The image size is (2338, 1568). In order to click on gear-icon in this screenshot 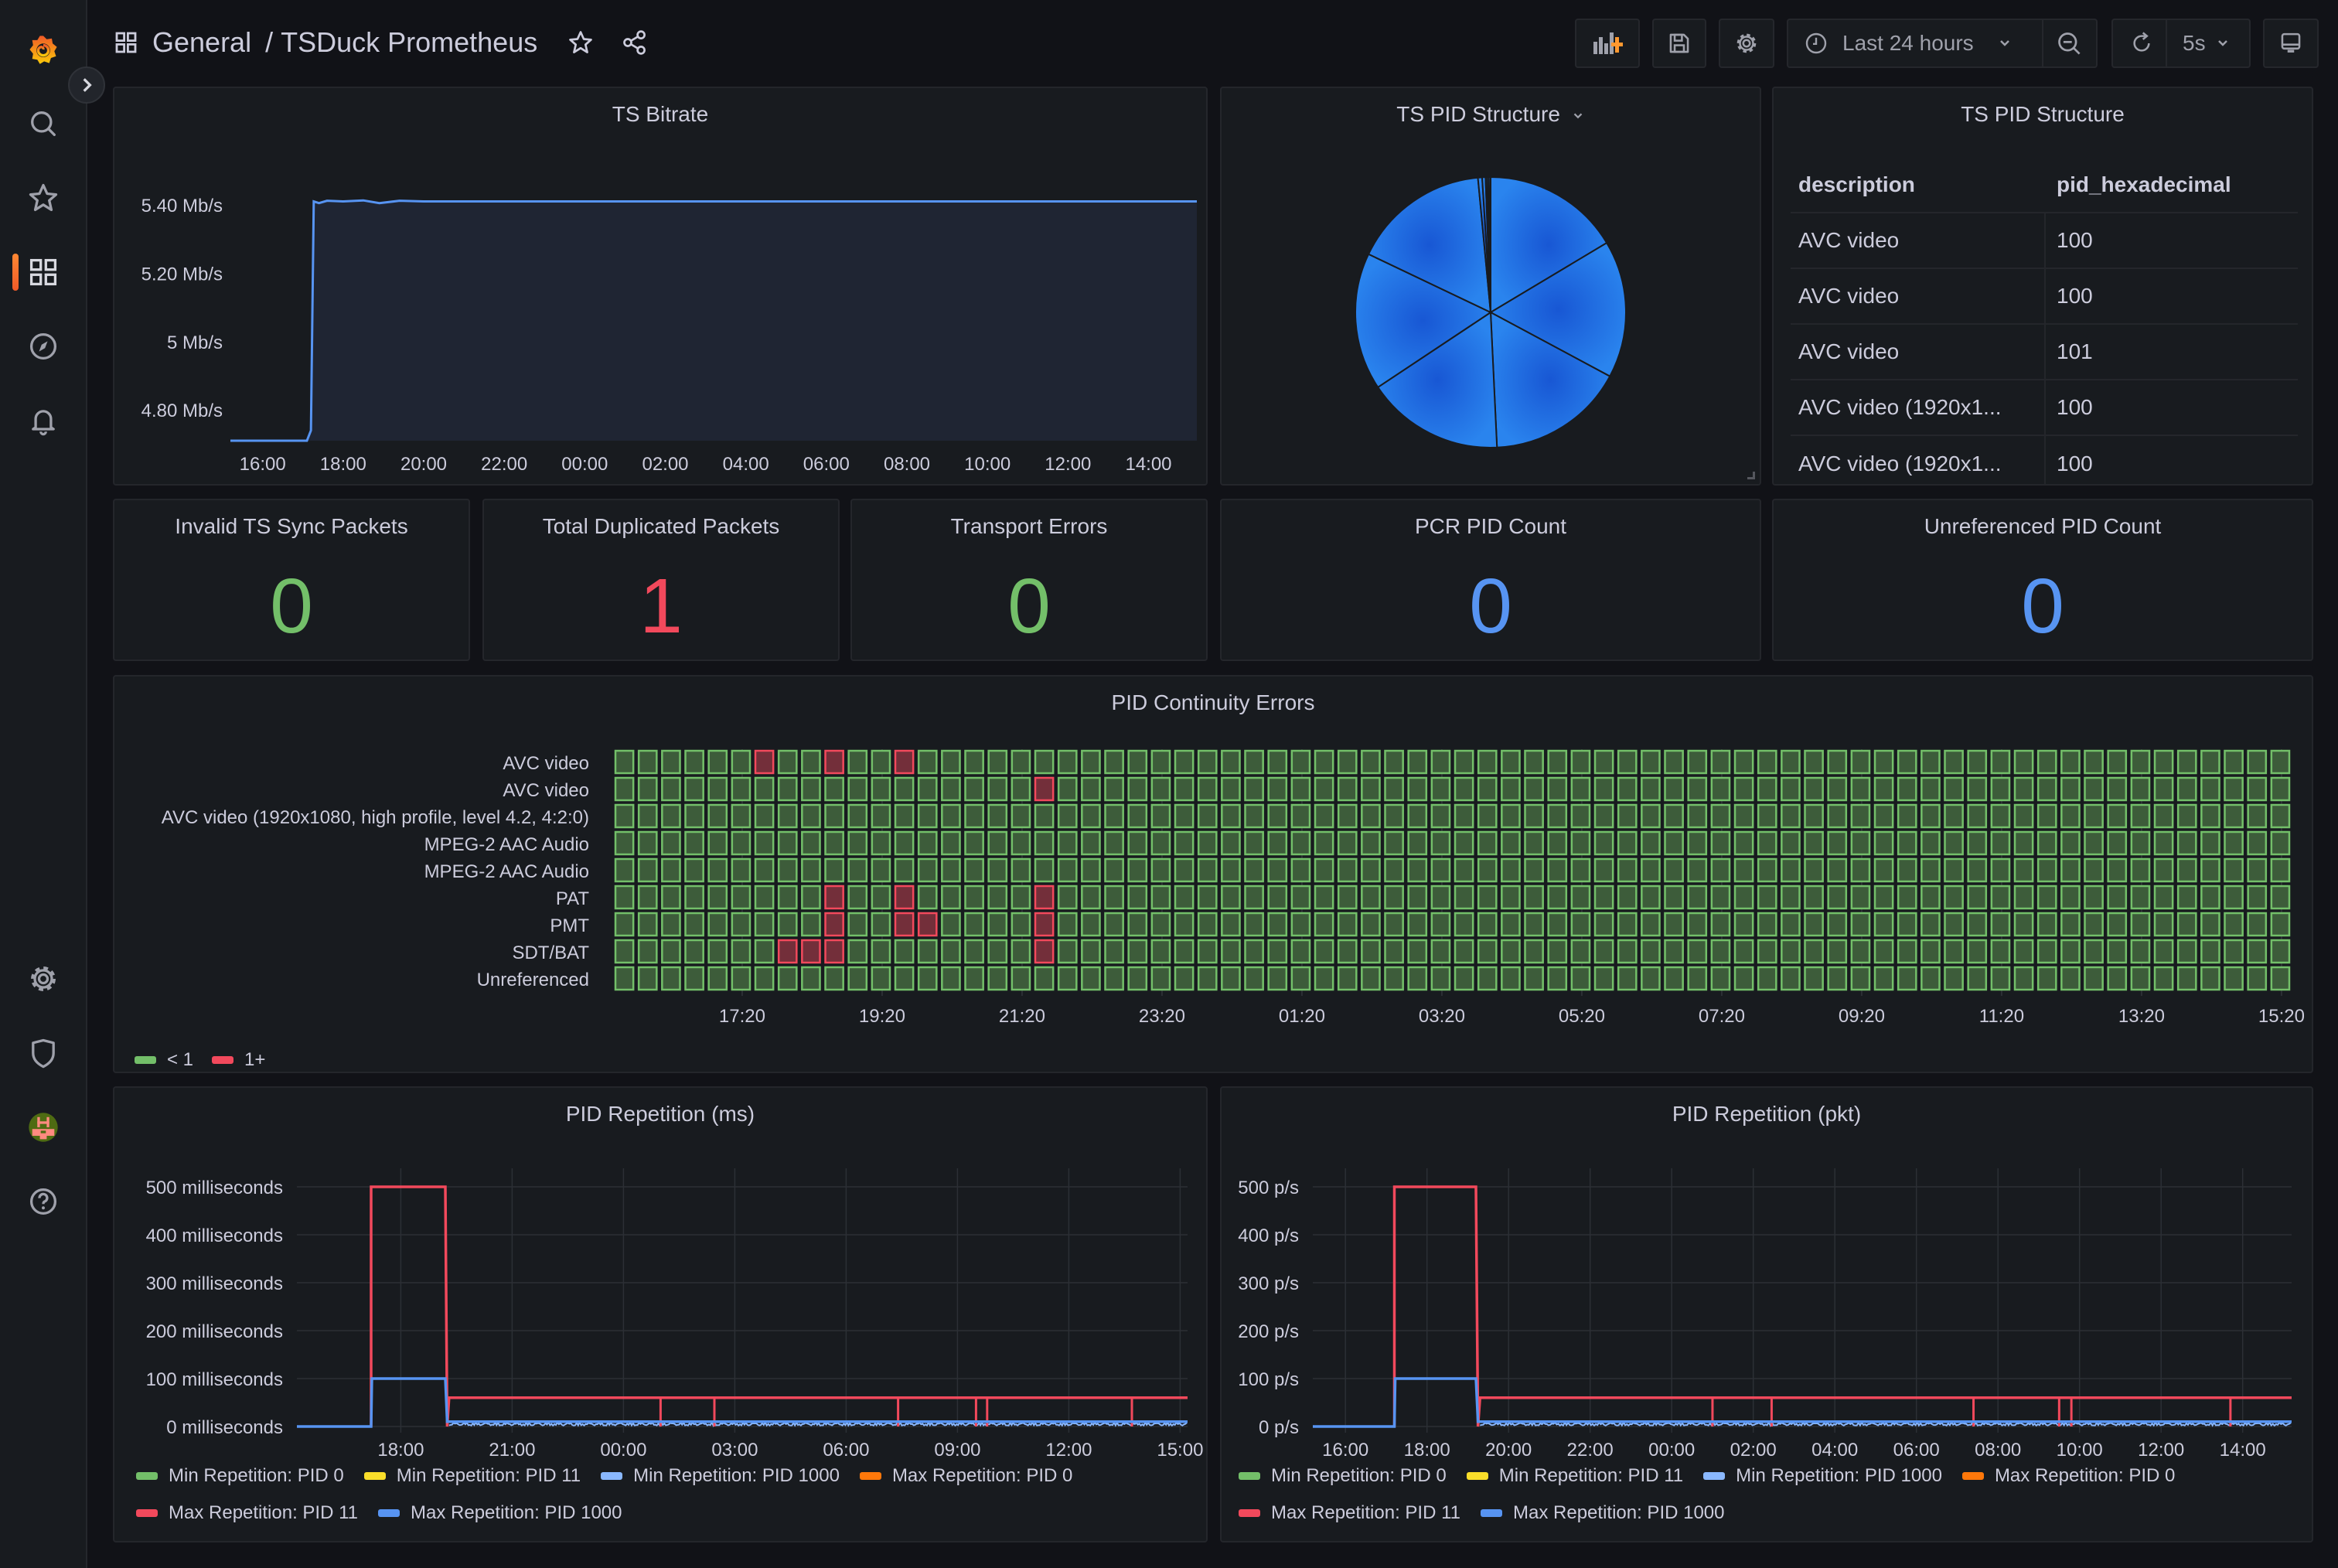, I will do `click(43, 979)`.